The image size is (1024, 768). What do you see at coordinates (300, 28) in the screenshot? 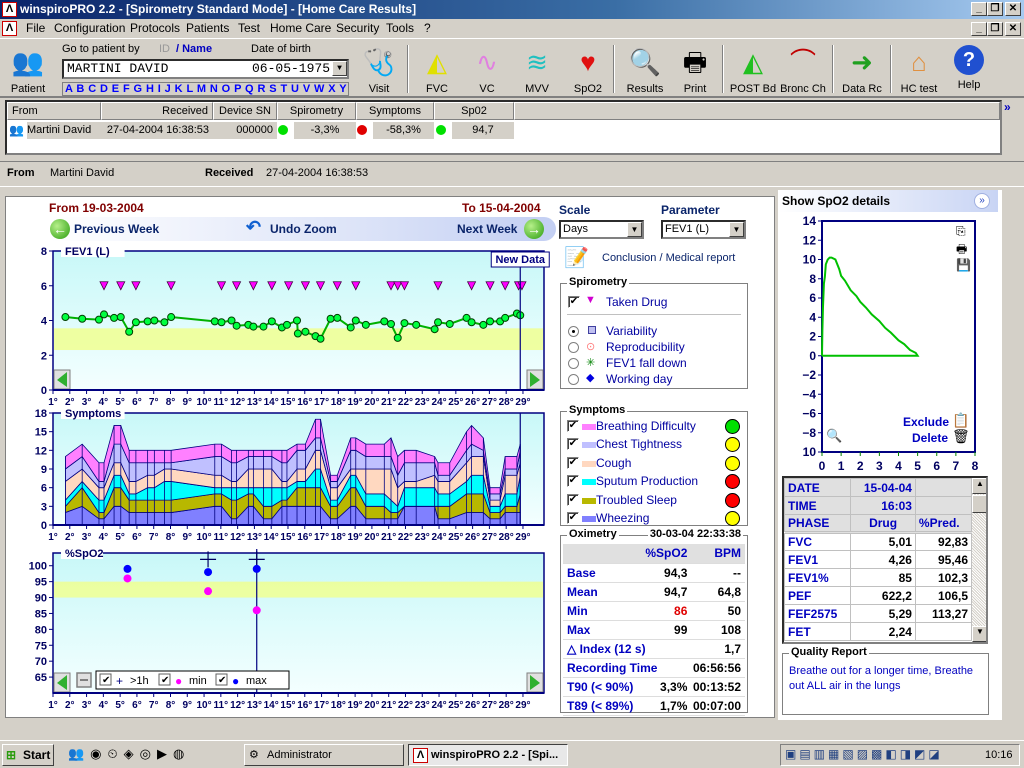
I see `menu-home-care: Home Care` at bounding box center [300, 28].